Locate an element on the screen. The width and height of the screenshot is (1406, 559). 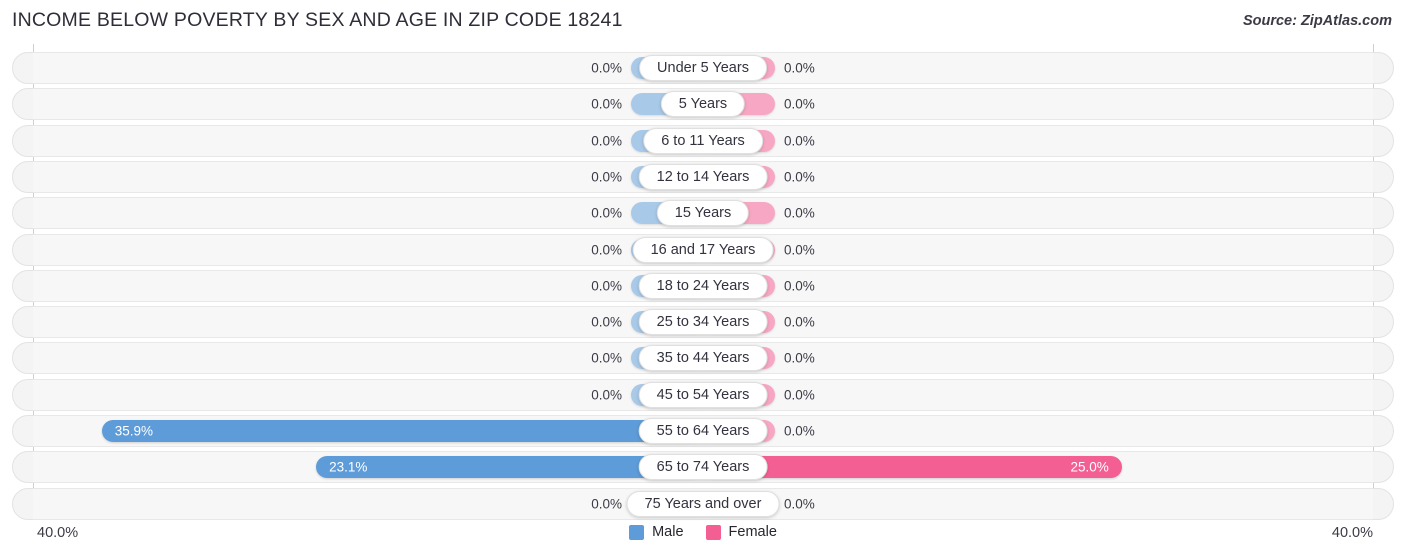
category-label: 15 Years is located at coordinates (703, 213).